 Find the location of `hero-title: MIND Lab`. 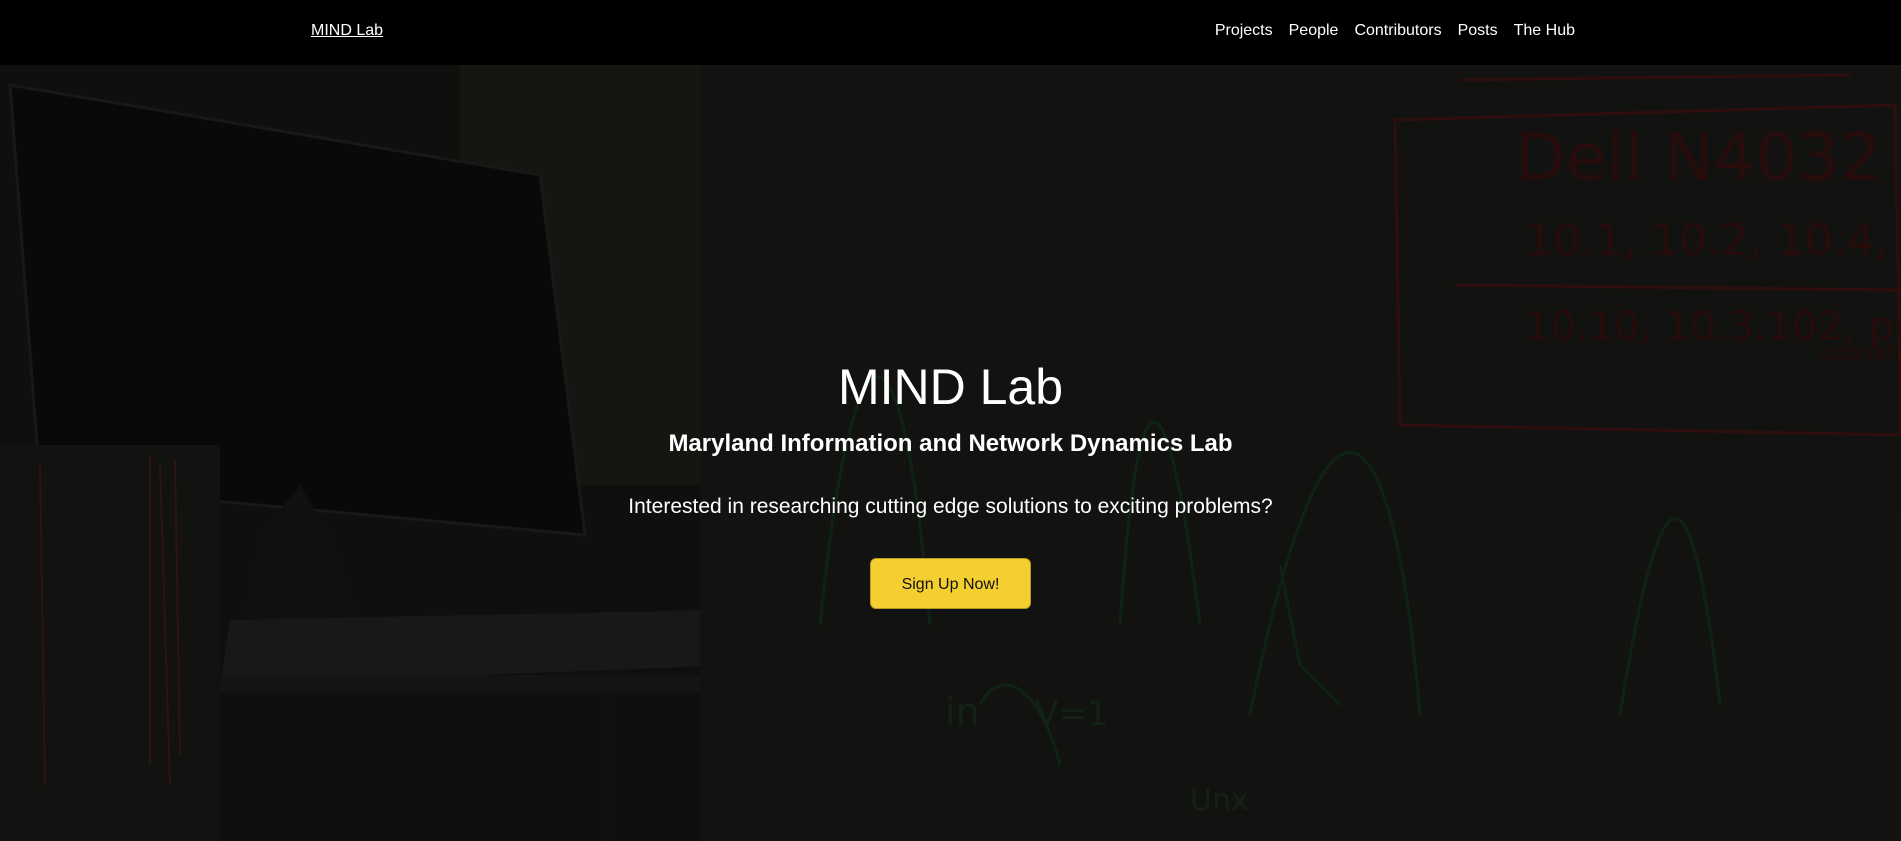

hero-title: MIND Lab is located at coordinates (950, 387).